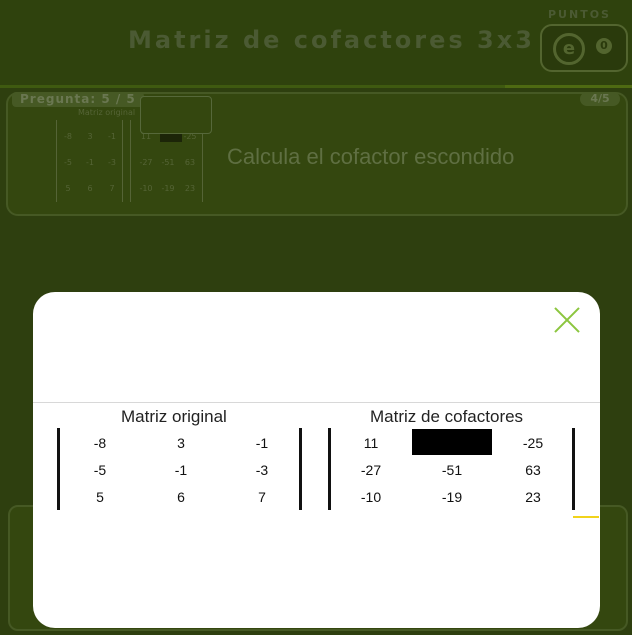 The width and height of the screenshot is (632, 635). Describe the element at coordinates (600, 99) in the screenshot. I see `question-count-badge: 4/5` at that location.